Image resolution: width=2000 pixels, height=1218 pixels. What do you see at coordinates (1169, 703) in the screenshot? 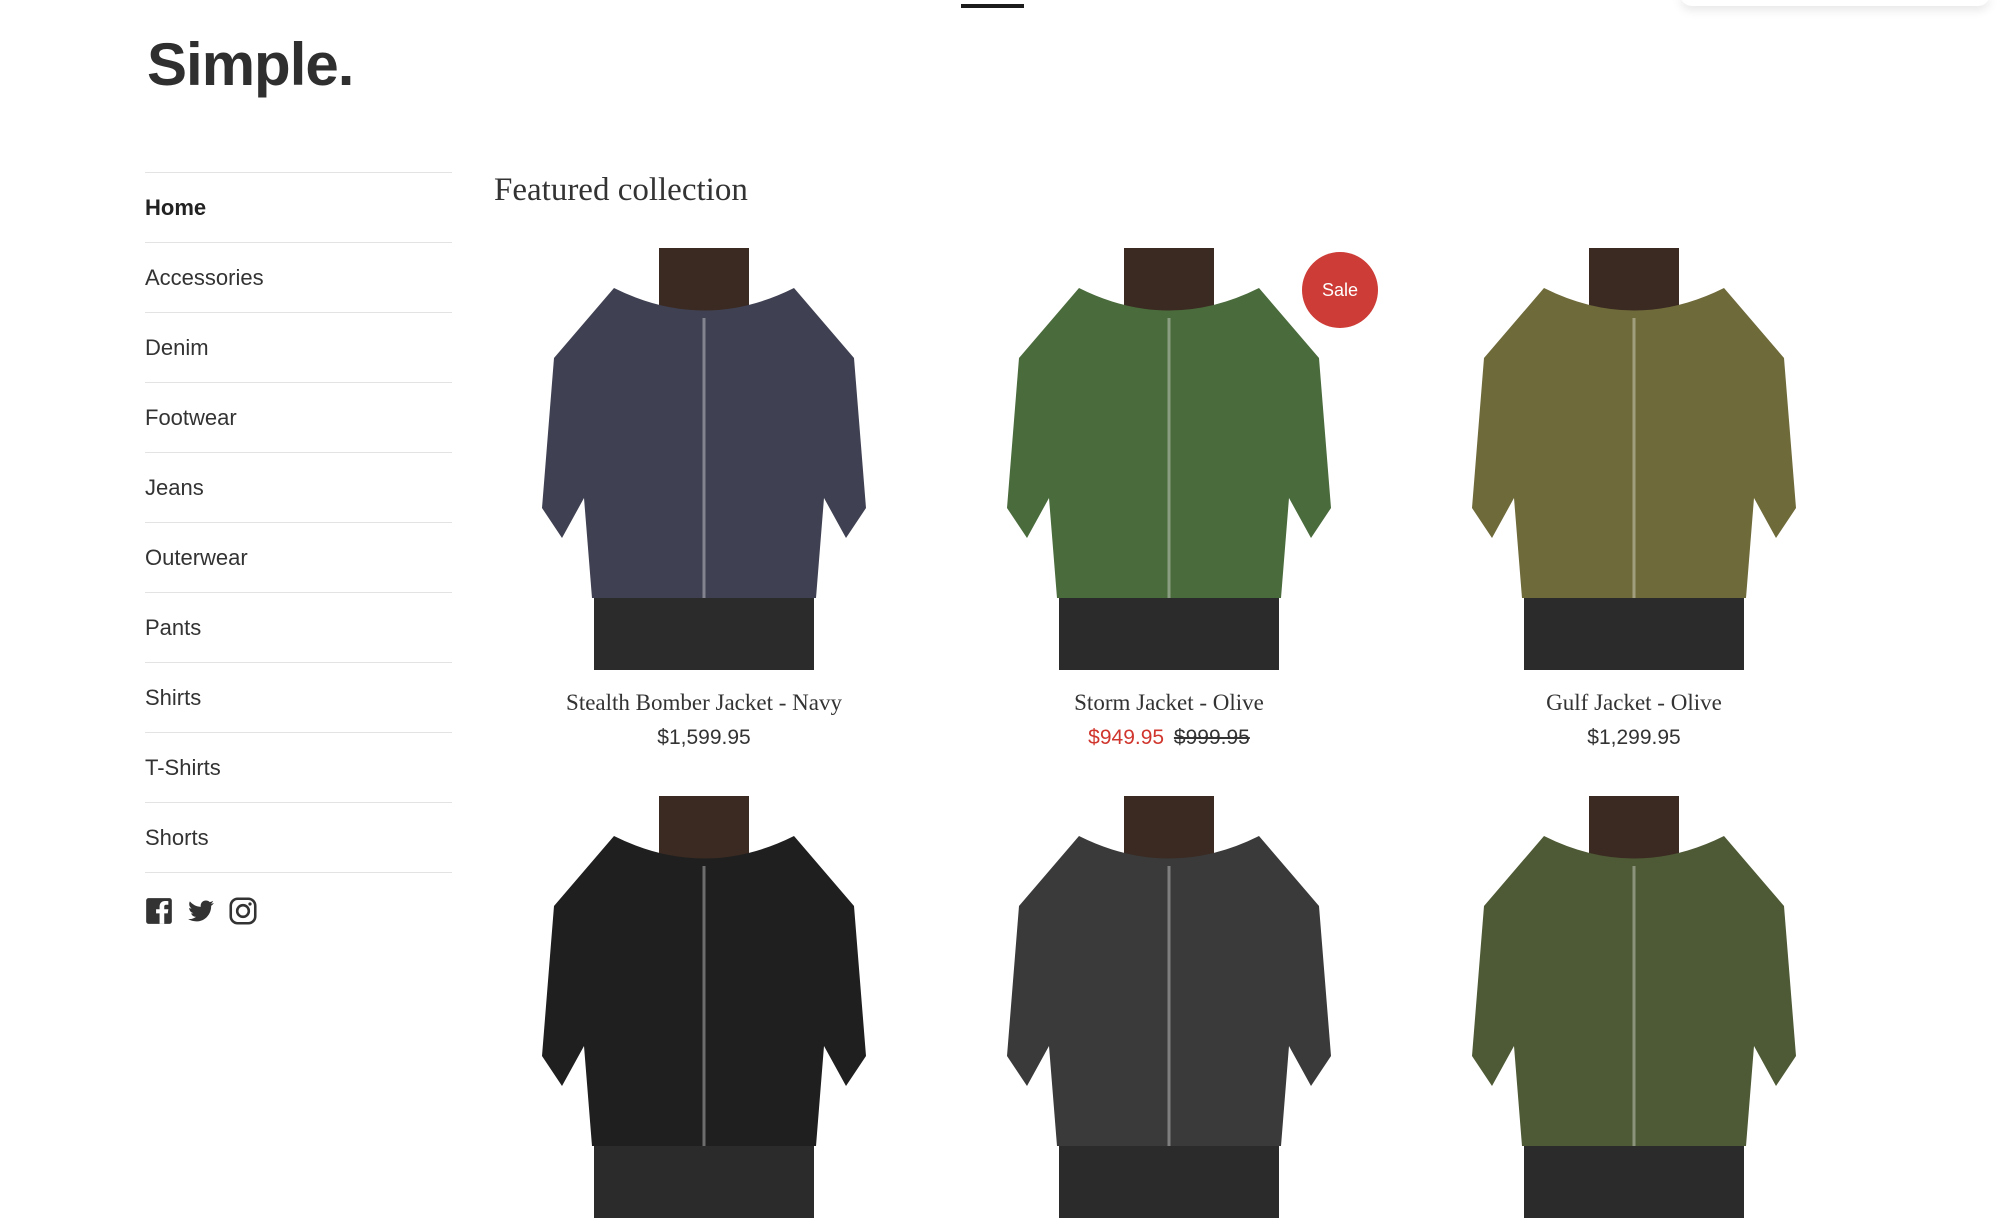
I see `product-title: Storm Jacket - Olive` at bounding box center [1169, 703].